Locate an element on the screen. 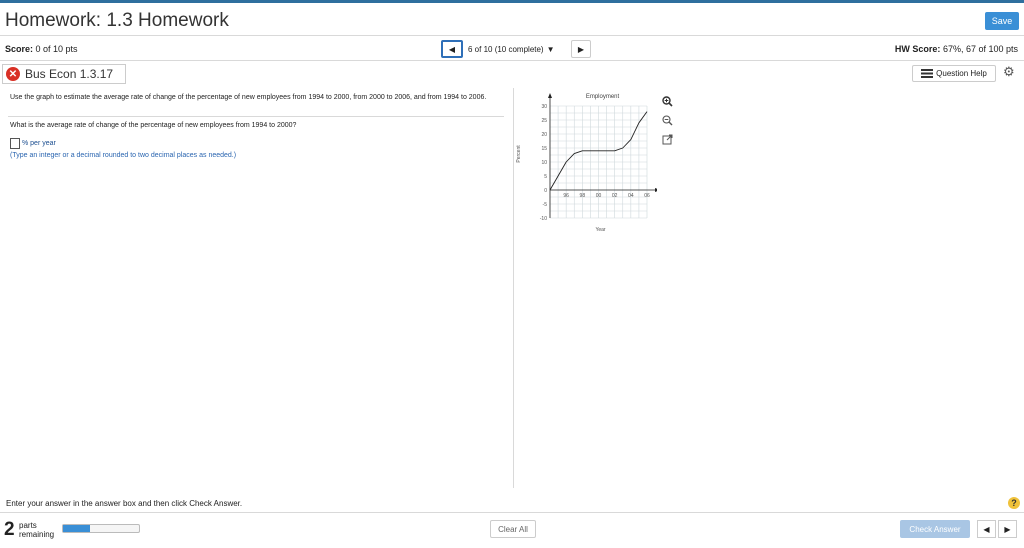 Image resolution: width=1024 pixels, height=548 pixels. next-part-button: ▶ is located at coordinates (1007, 529).